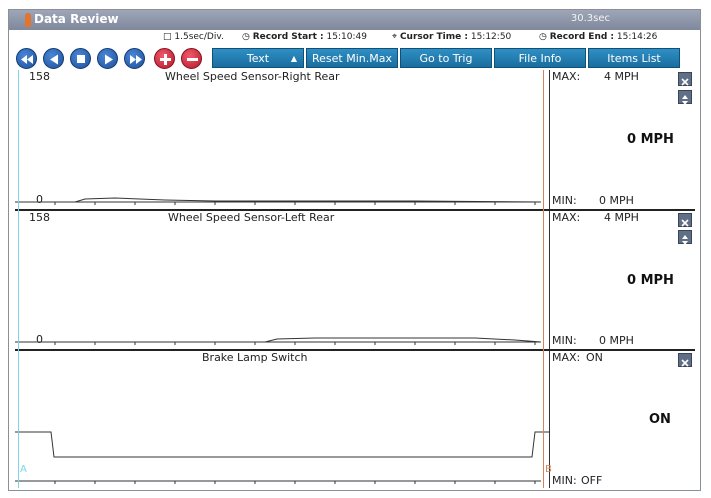 The height and width of the screenshot is (498, 711). I want to click on title-bar: Data Review 30.3sec, so click(354, 20).